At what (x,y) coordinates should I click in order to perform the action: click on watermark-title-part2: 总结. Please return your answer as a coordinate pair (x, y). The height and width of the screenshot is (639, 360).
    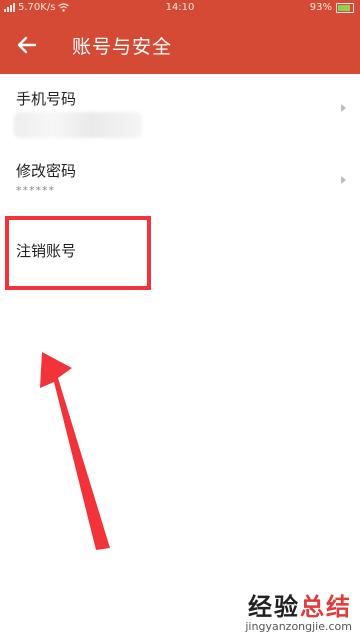
    Looking at the image, I should click on (326, 607).